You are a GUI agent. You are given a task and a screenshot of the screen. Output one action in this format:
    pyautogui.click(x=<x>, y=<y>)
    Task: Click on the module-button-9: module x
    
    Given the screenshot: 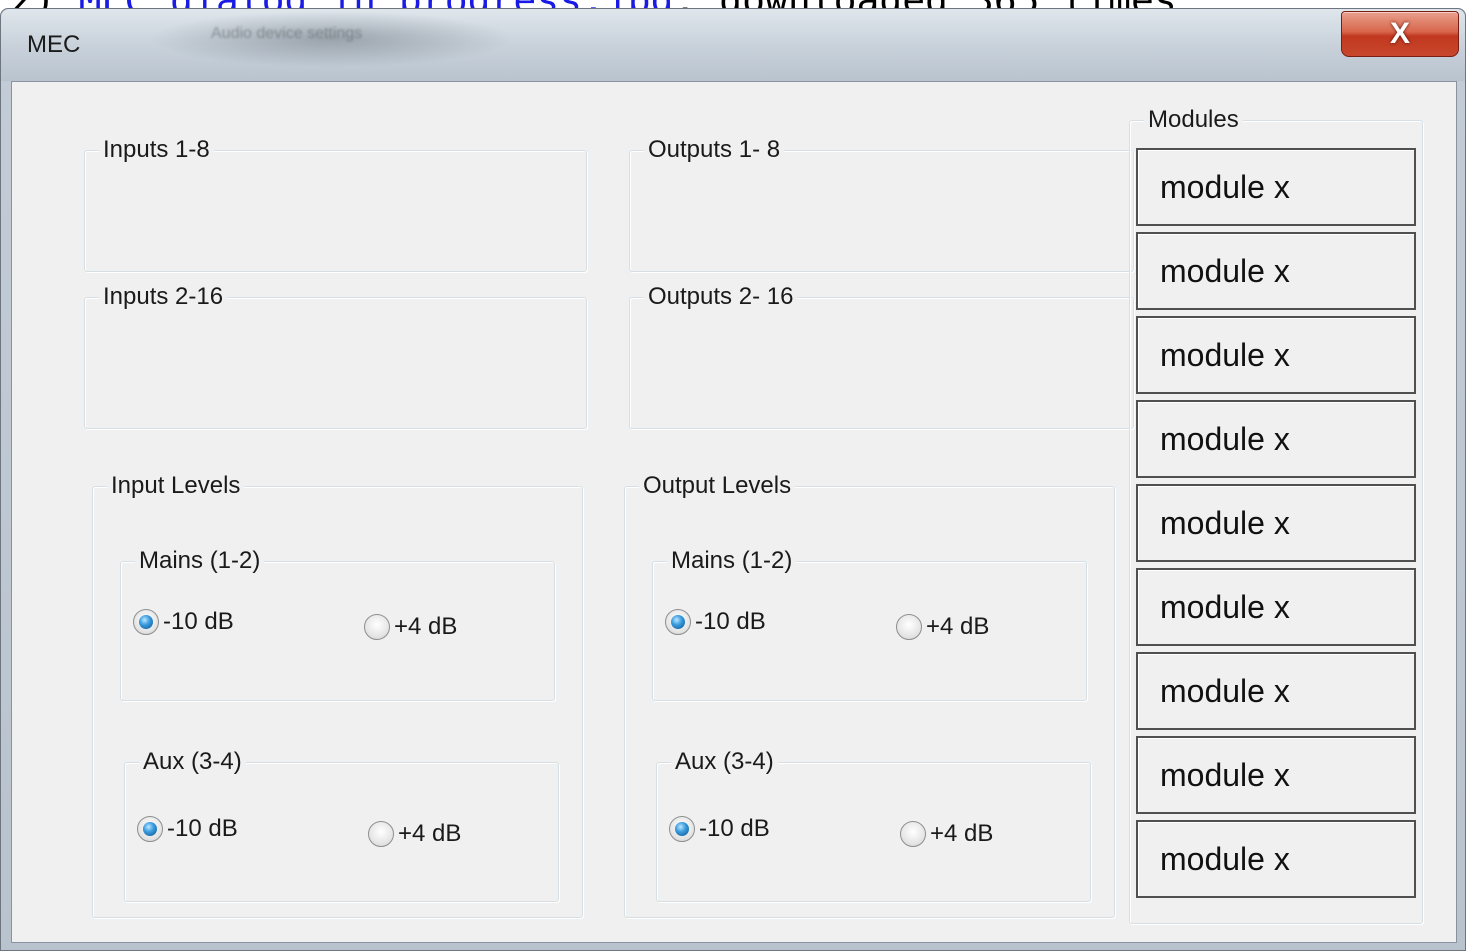 What is the action you would take?
    pyautogui.click(x=1276, y=859)
    